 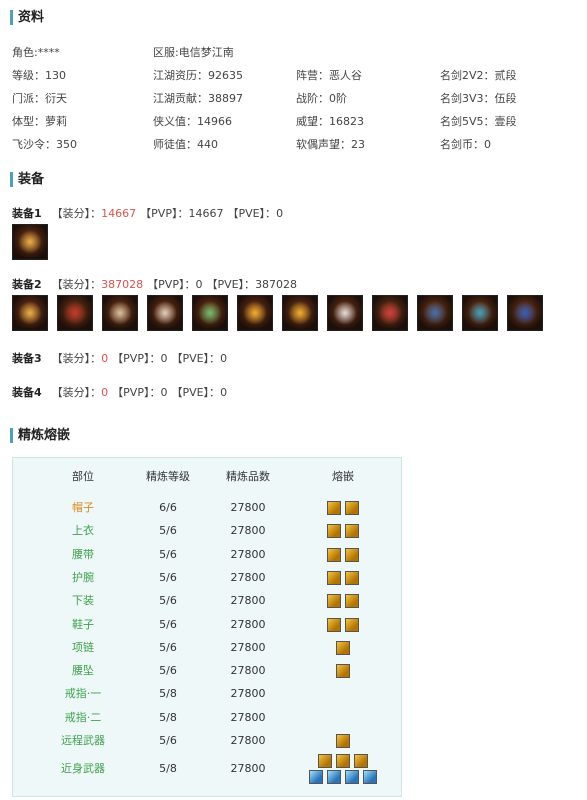 What do you see at coordinates (465, 144) in the screenshot?
I see `profile-field: 名剑币：0` at bounding box center [465, 144].